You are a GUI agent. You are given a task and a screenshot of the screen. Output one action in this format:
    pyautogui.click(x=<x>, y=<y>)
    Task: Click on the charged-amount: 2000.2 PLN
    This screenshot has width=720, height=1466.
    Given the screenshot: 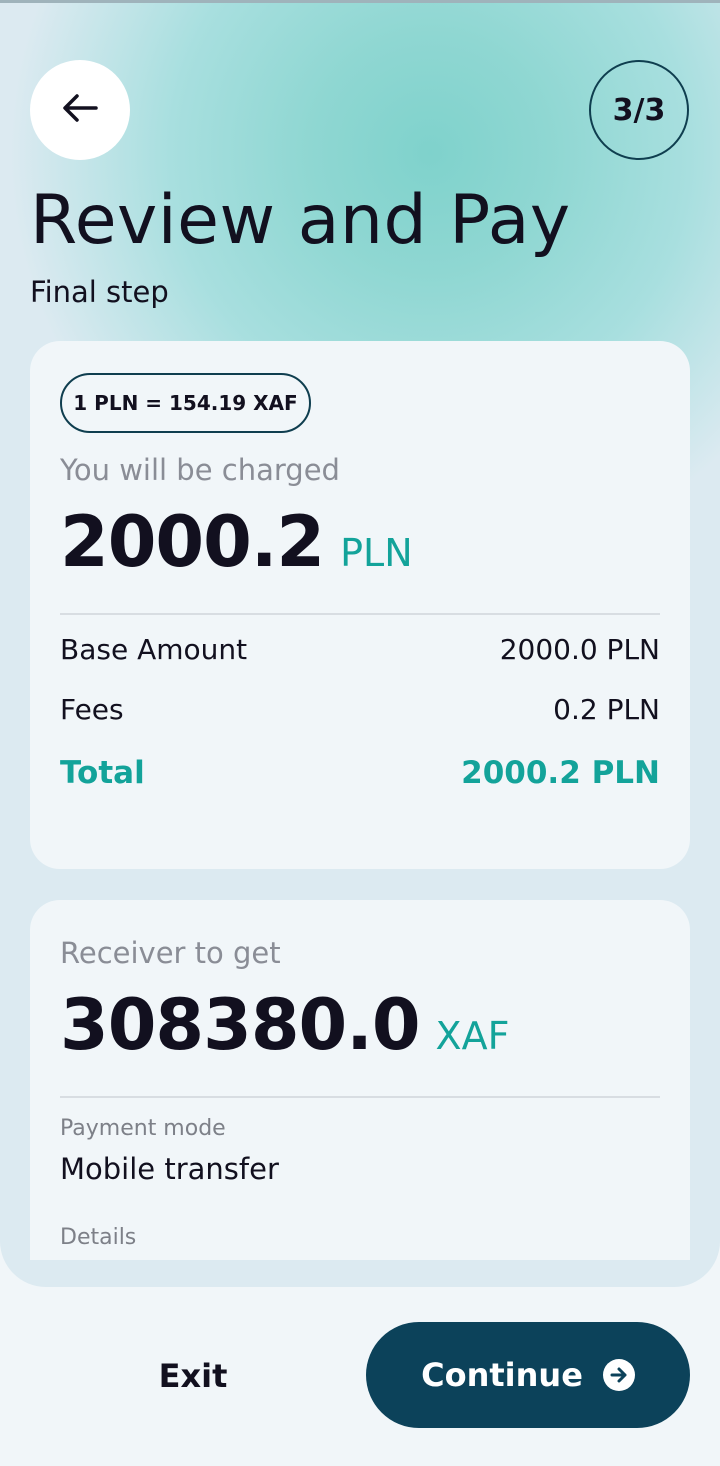 What is the action you would take?
    pyautogui.click(x=236, y=542)
    